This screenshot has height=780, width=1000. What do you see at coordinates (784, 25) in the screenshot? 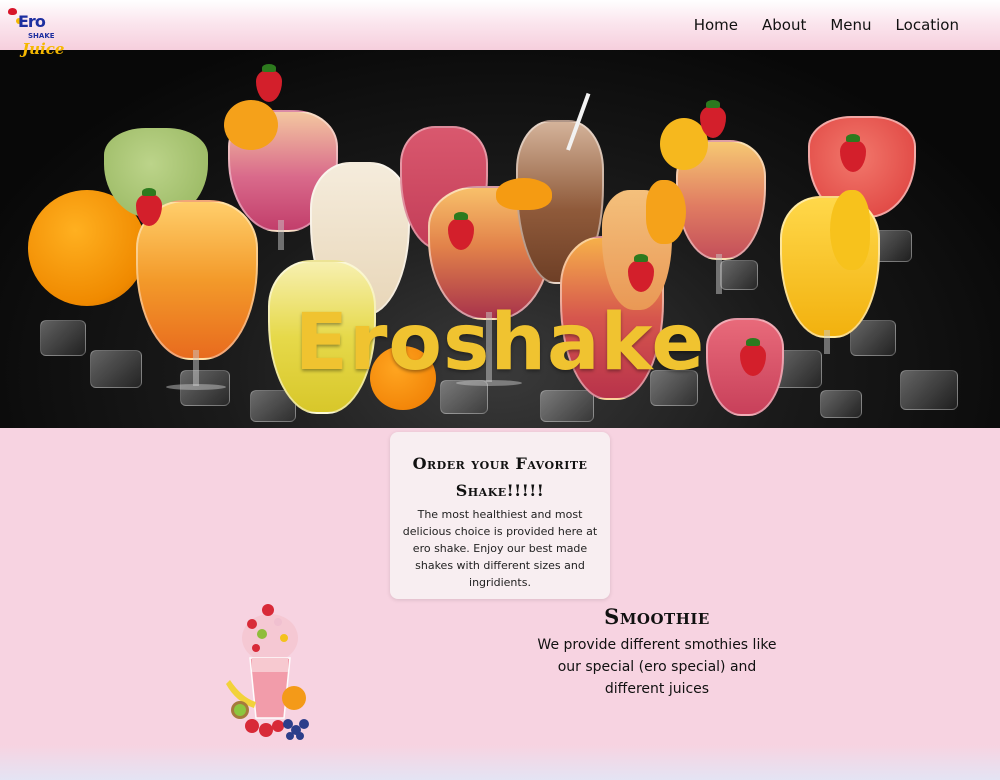
I see `nav-link-about: About` at bounding box center [784, 25].